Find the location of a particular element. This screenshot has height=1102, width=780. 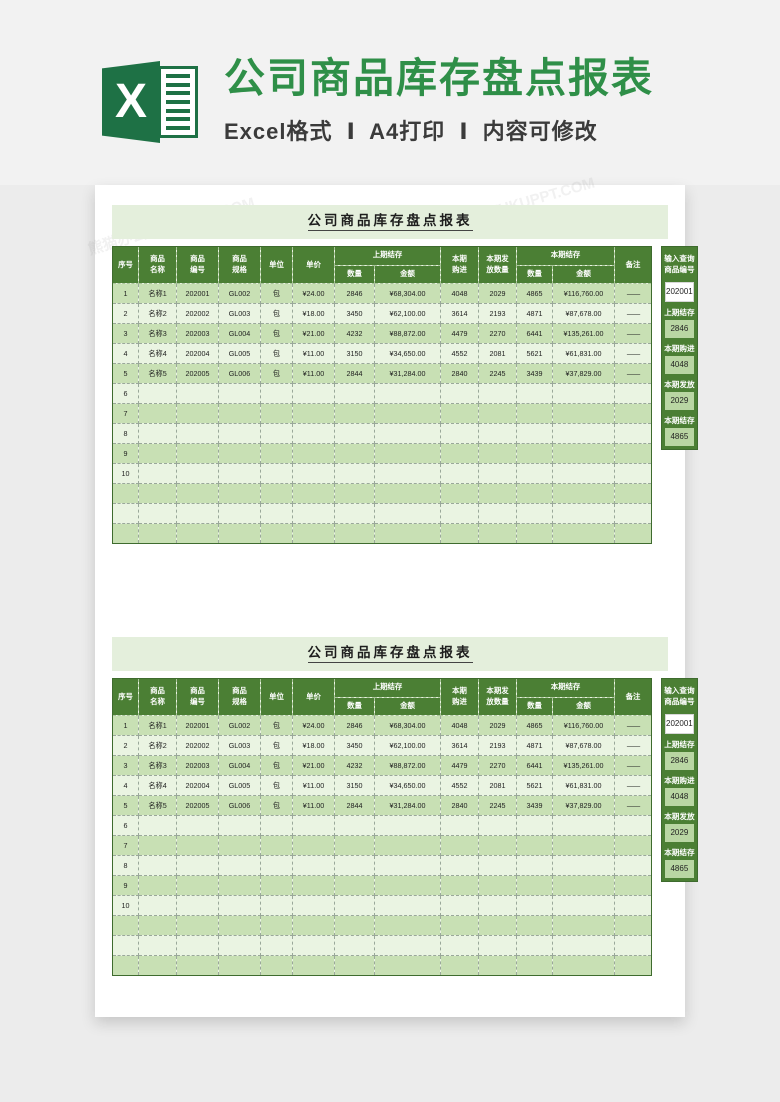

cell-seq: 3 is located at coordinates (125, 333).